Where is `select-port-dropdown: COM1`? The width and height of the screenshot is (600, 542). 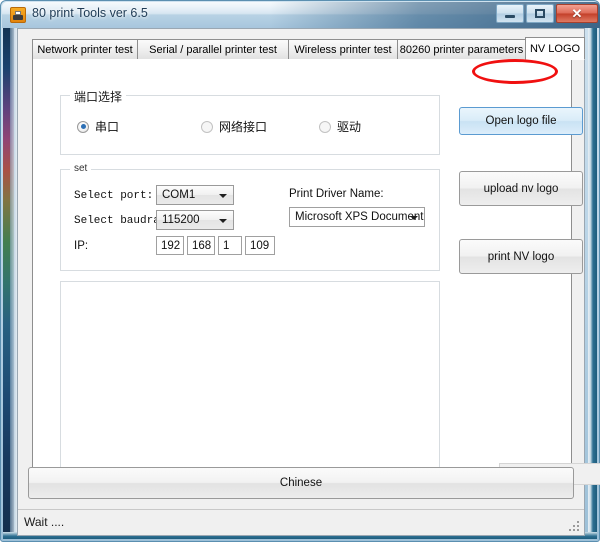 select-port-dropdown: COM1 is located at coordinates (195, 195).